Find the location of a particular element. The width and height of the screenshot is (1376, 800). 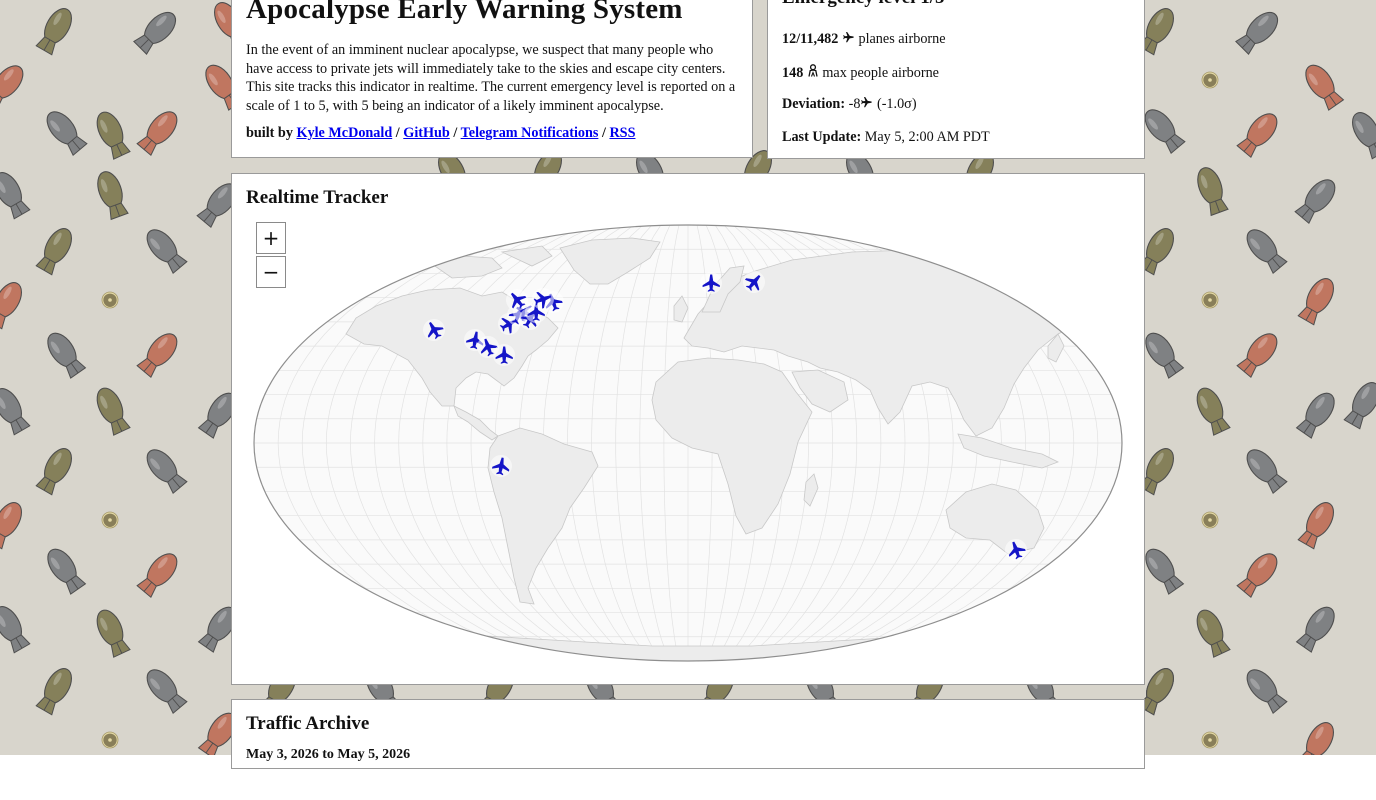

emergency-level-heading: Emergency level 1/5 is located at coordinates (863, 4).